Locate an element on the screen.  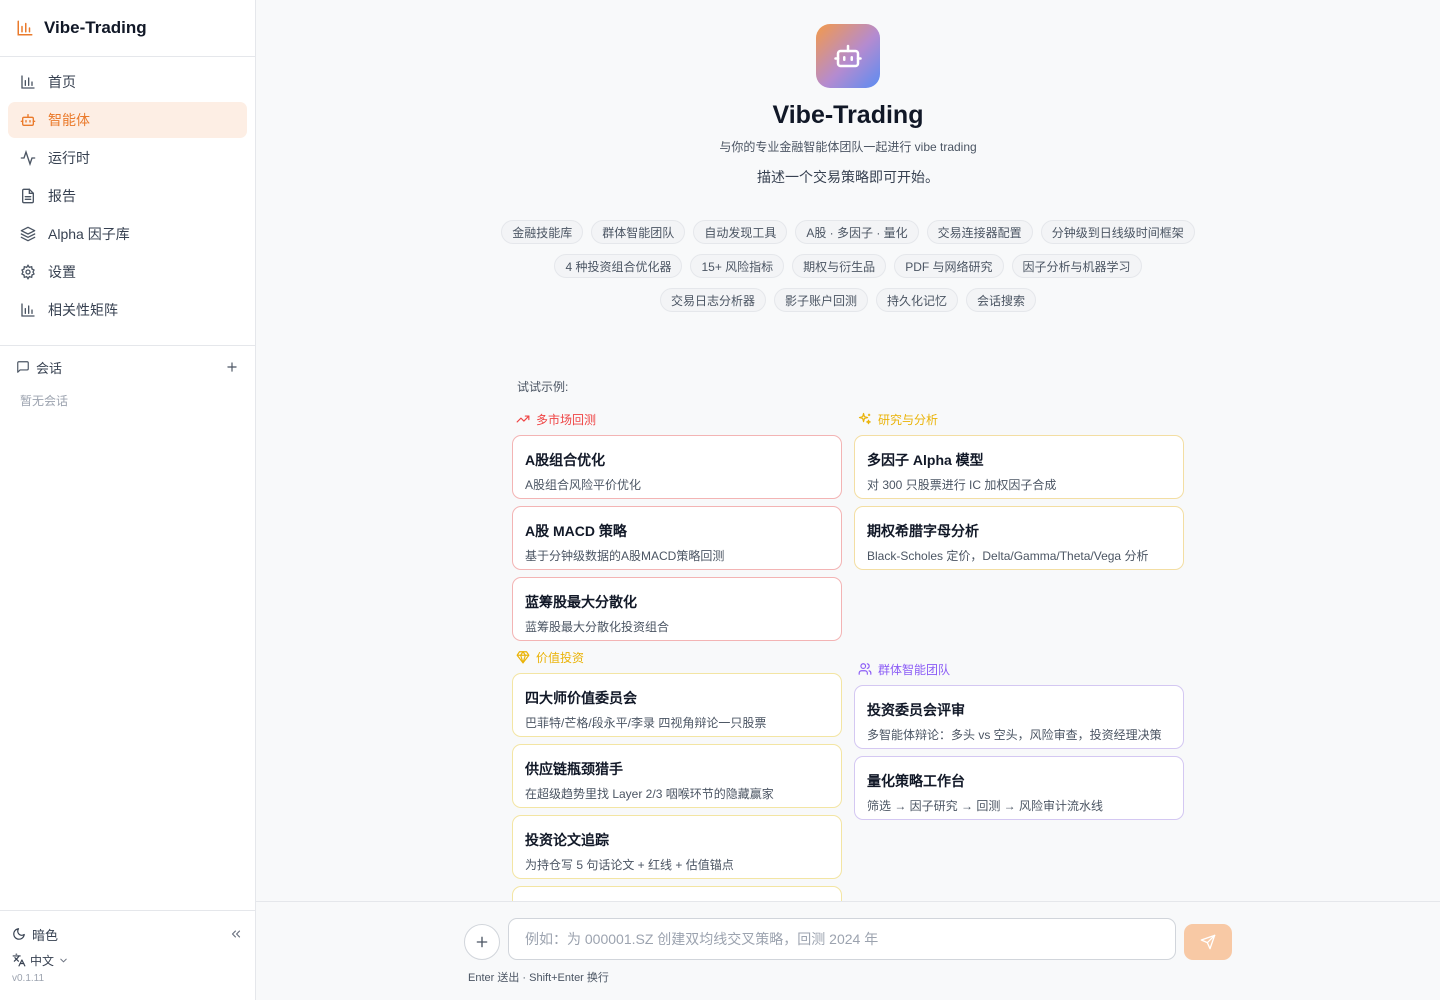
composer: Enter 送出 · Shift+Enter 换行 is located at coordinates (848, 950).